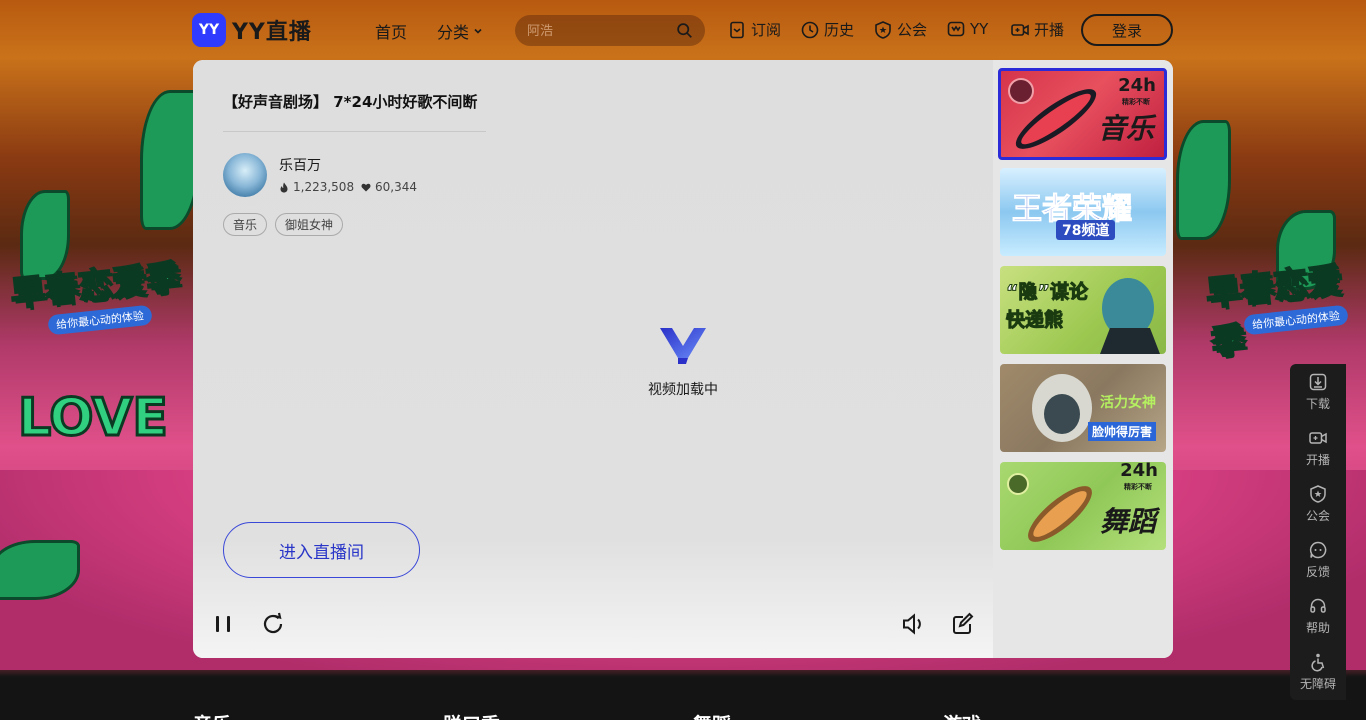 The width and height of the screenshot is (1366, 720). I want to click on float-broadcast-label: 开播, so click(1317, 460).